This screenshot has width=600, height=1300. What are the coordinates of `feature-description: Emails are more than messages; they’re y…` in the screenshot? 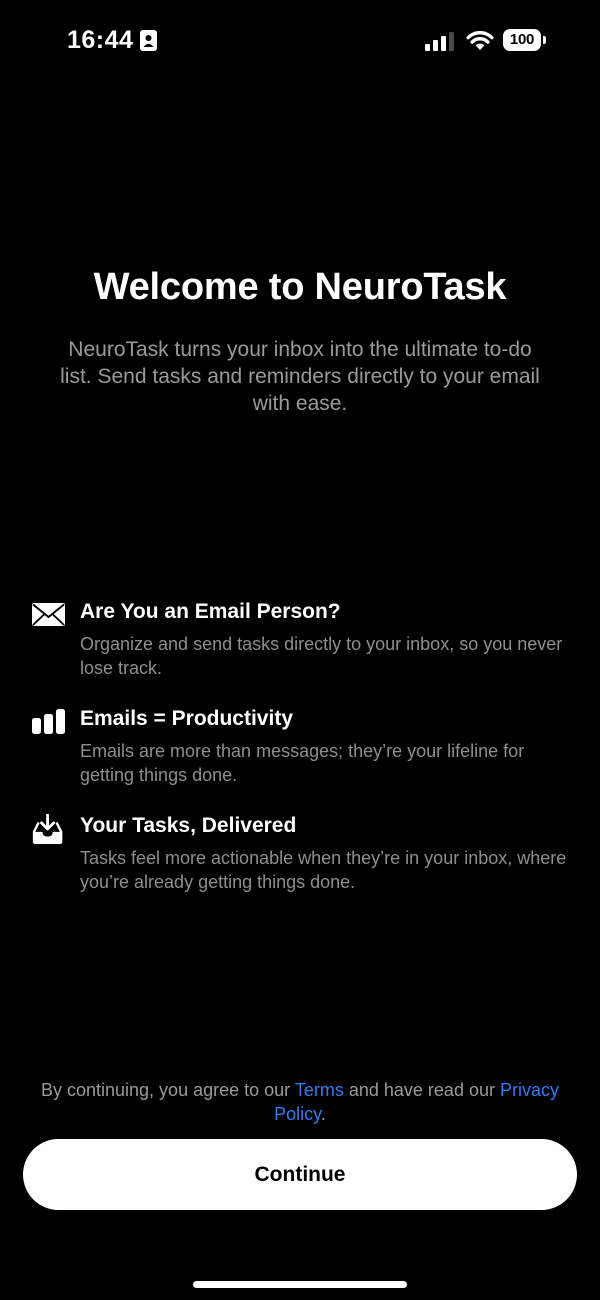 It's located at (302, 763).